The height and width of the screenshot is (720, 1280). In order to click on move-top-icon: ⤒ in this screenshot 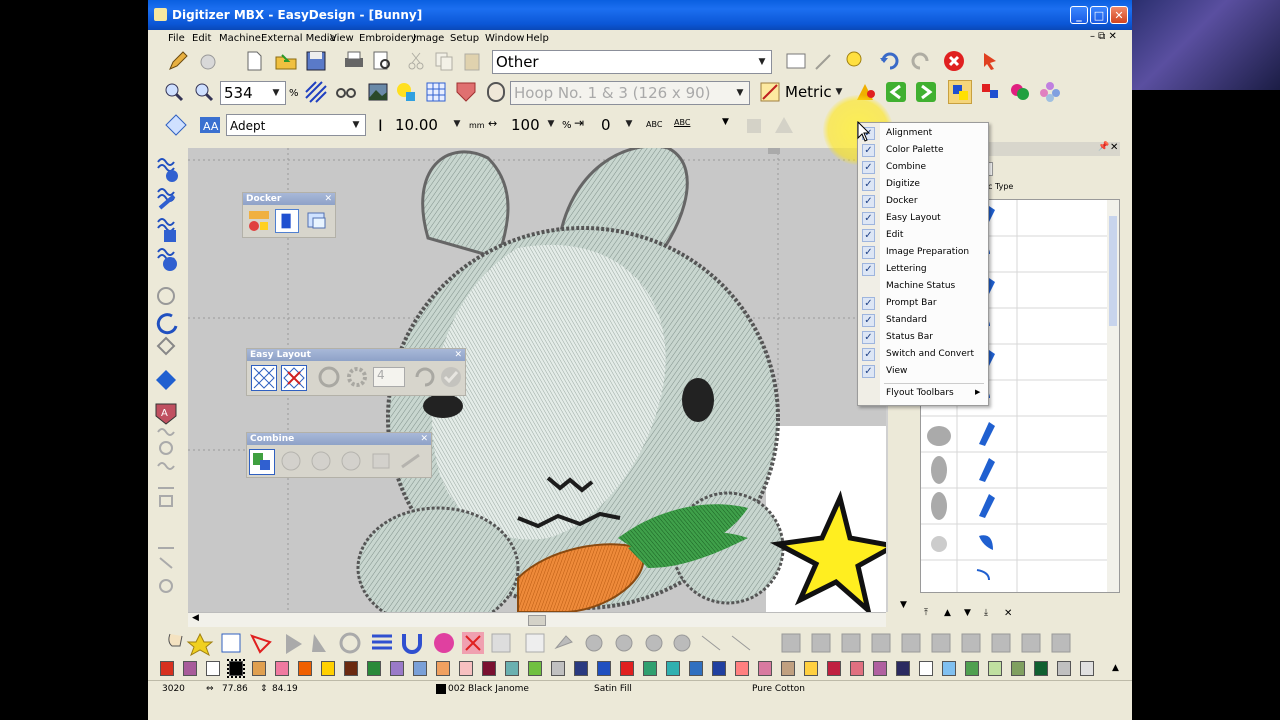, I will do `click(926, 613)`.